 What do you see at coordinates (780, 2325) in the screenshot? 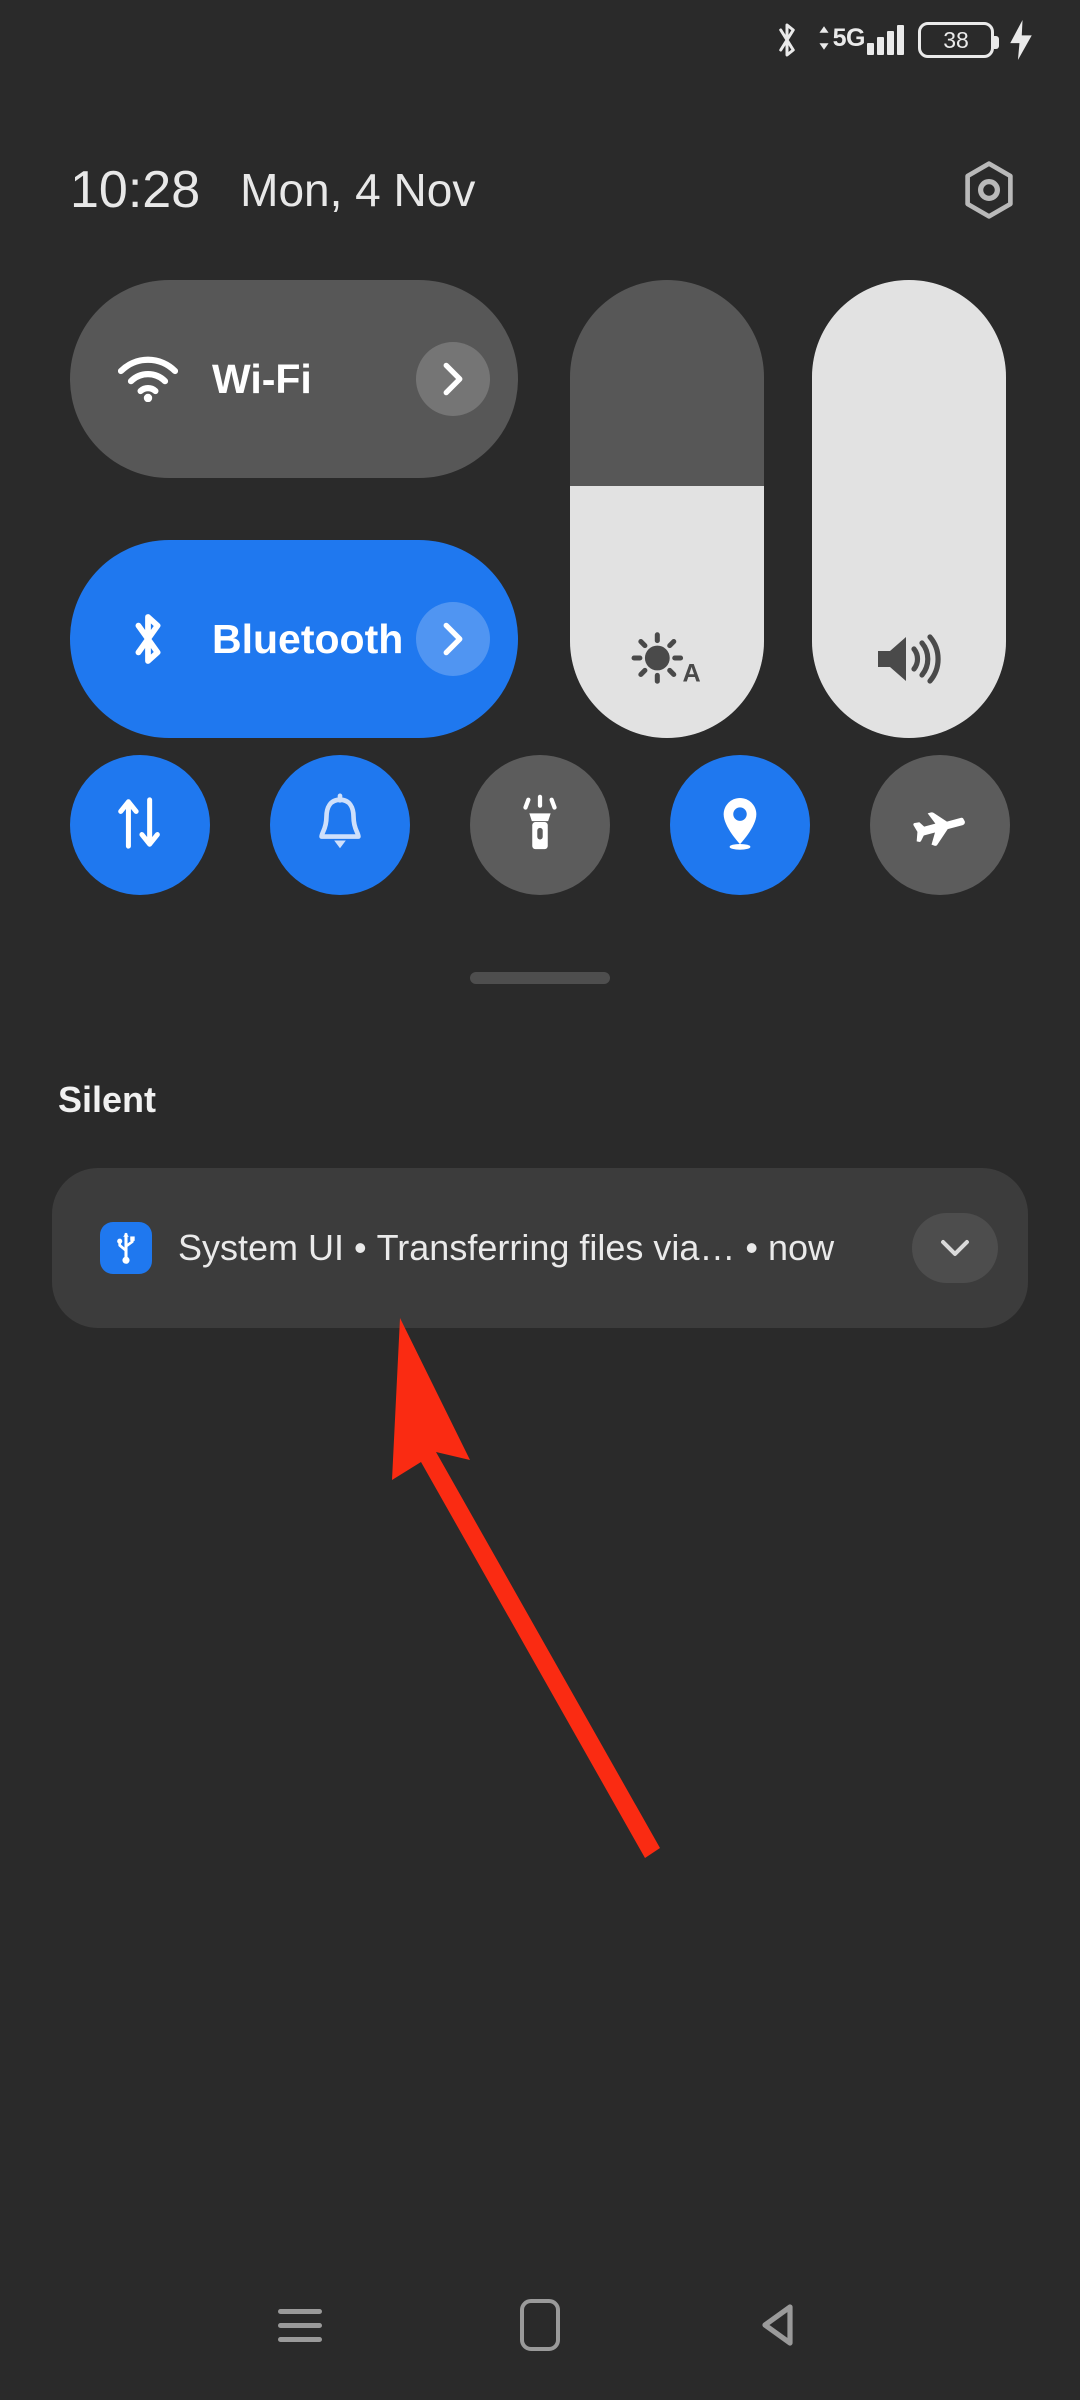
I see `back-triangle-icon` at bounding box center [780, 2325].